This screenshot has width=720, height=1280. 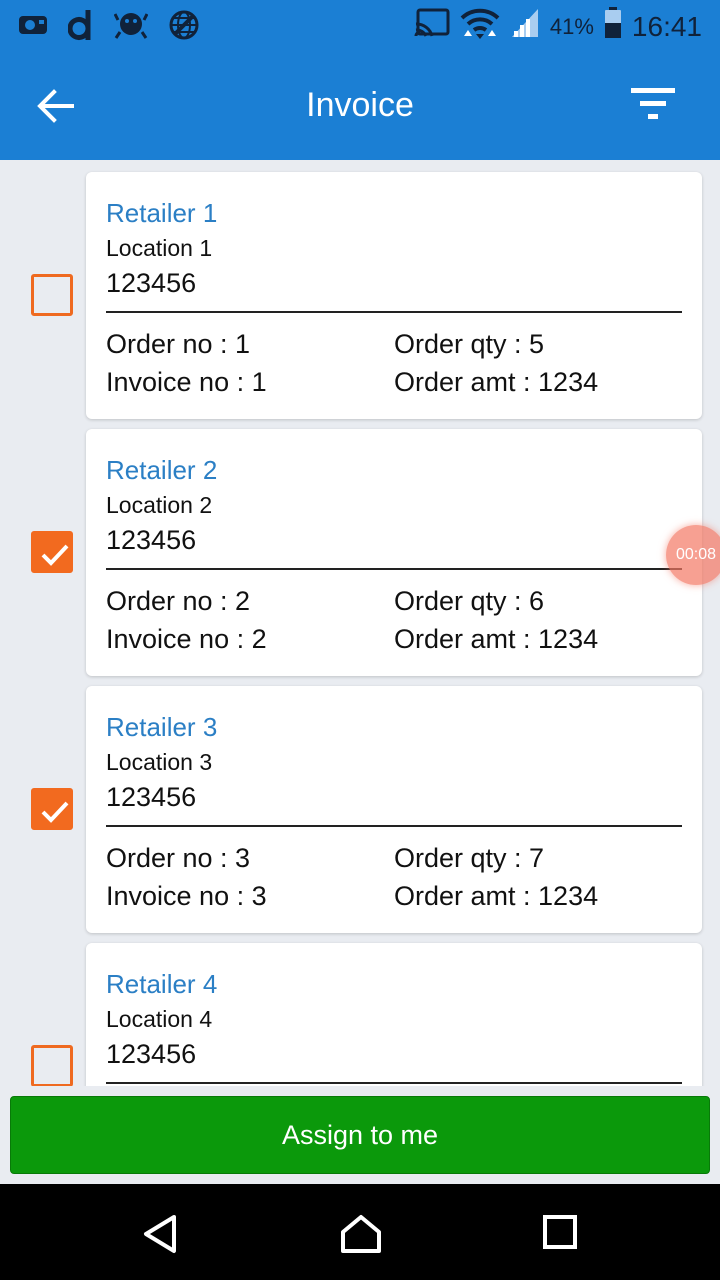 I want to click on crab-app-icon, so click(x=131, y=27).